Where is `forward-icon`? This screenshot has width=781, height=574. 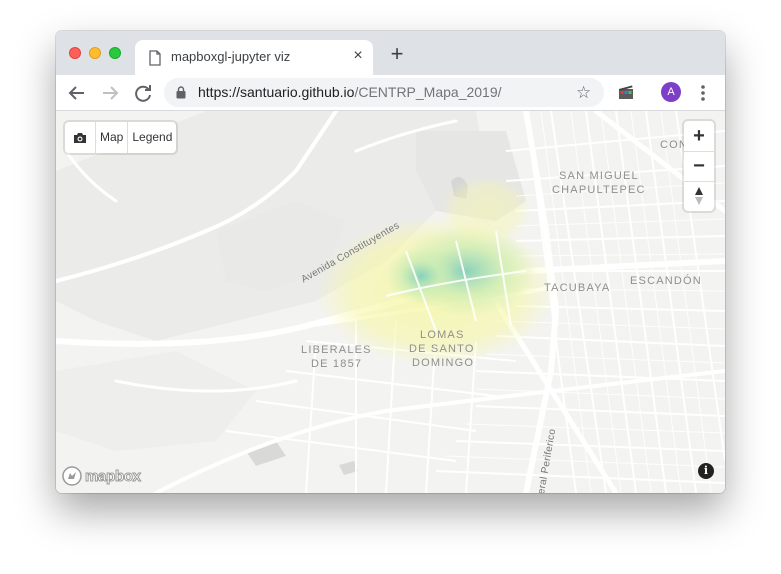
forward-icon is located at coordinates (110, 93).